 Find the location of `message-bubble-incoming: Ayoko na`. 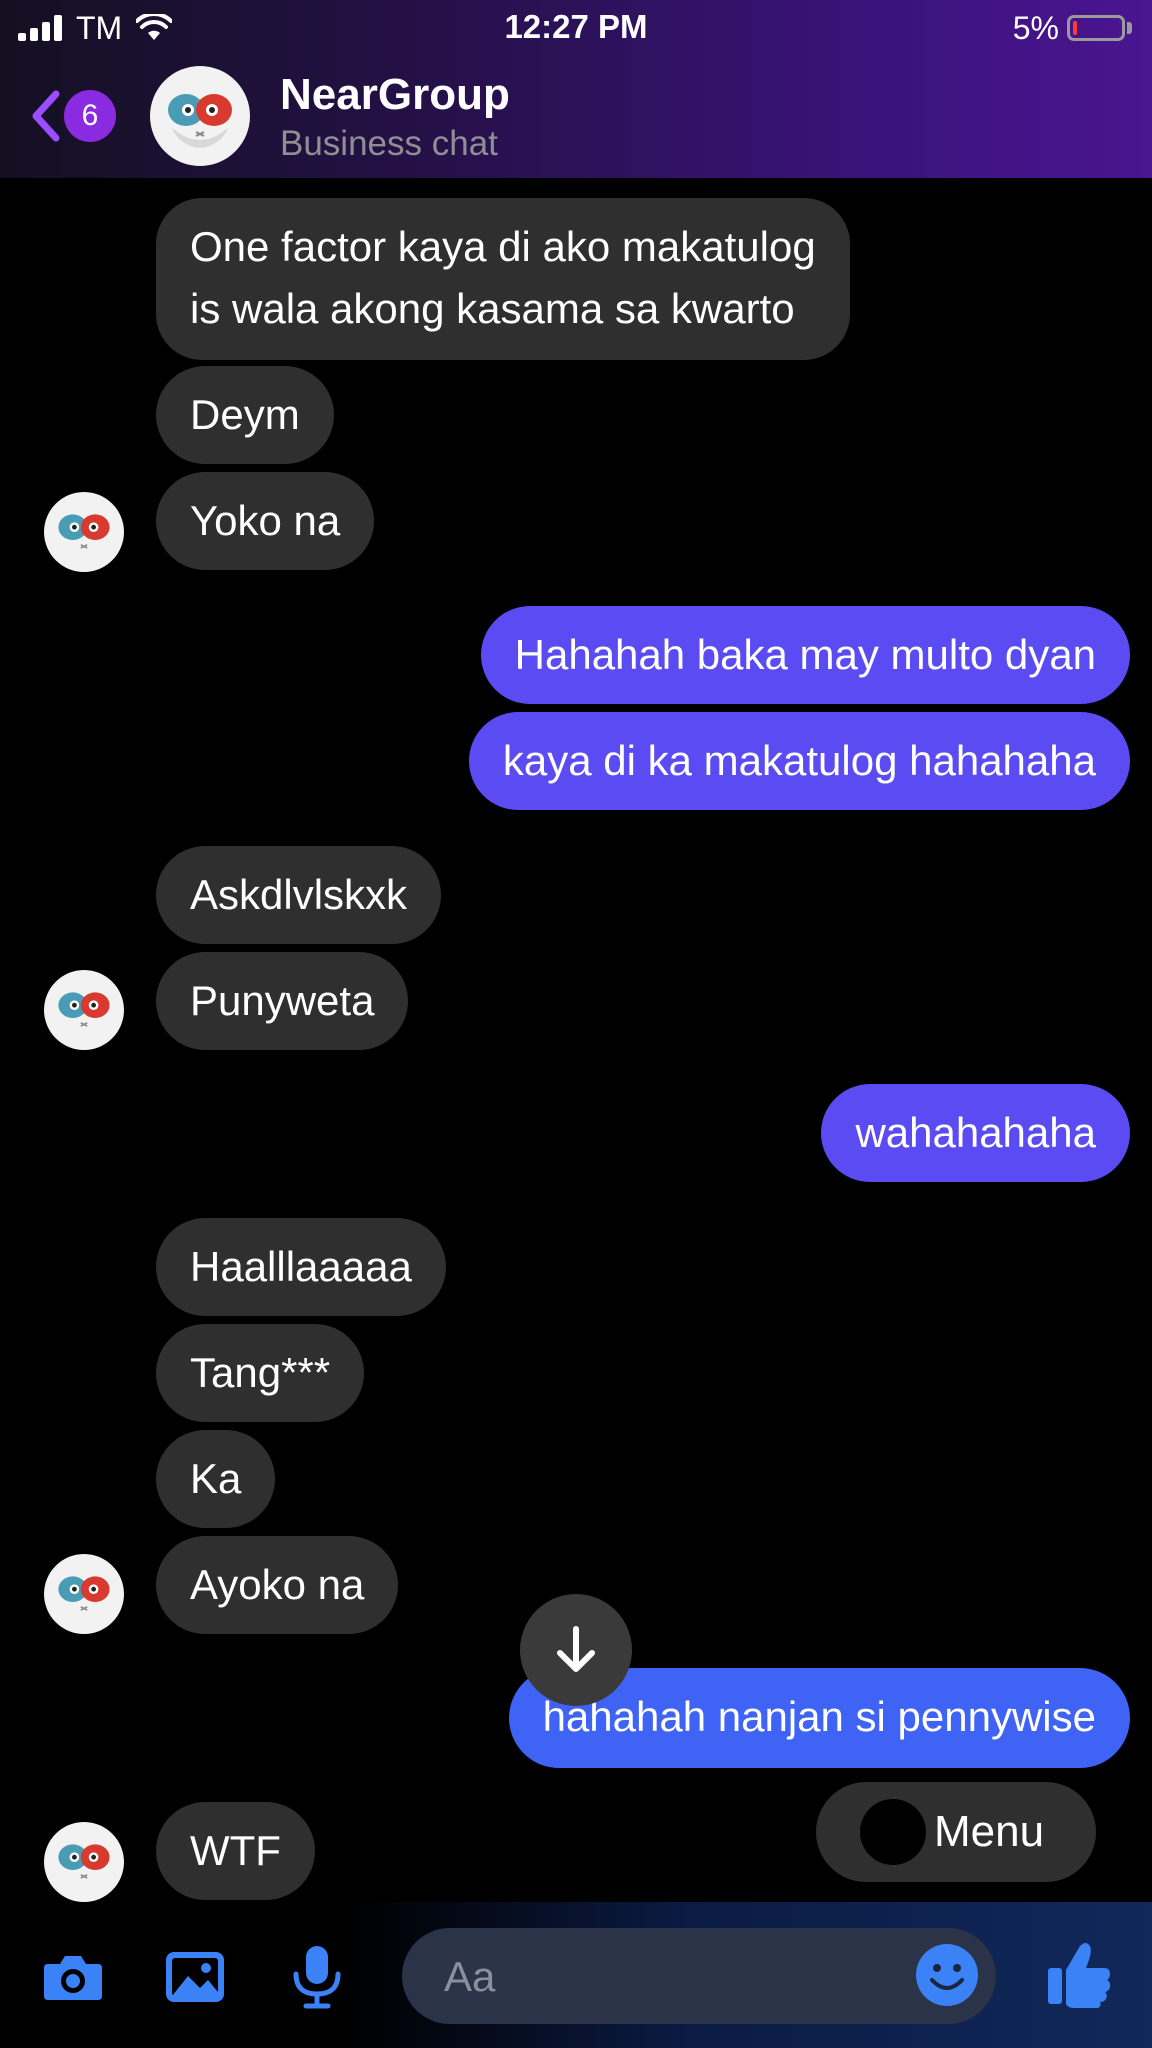

message-bubble-incoming: Ayoko na is located at coordinates (277, 1585).